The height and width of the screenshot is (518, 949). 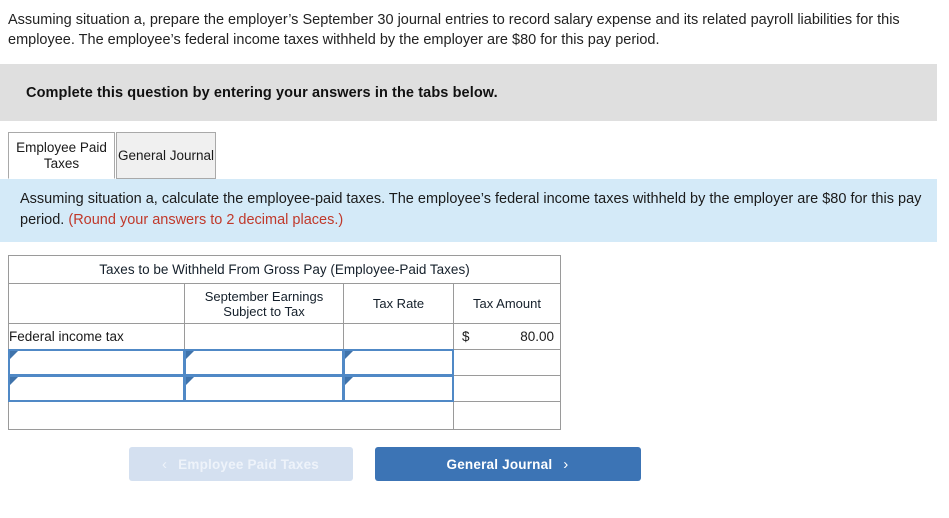 I want to click on chevron-left-icon: ‹, so click(x=164, y=464).